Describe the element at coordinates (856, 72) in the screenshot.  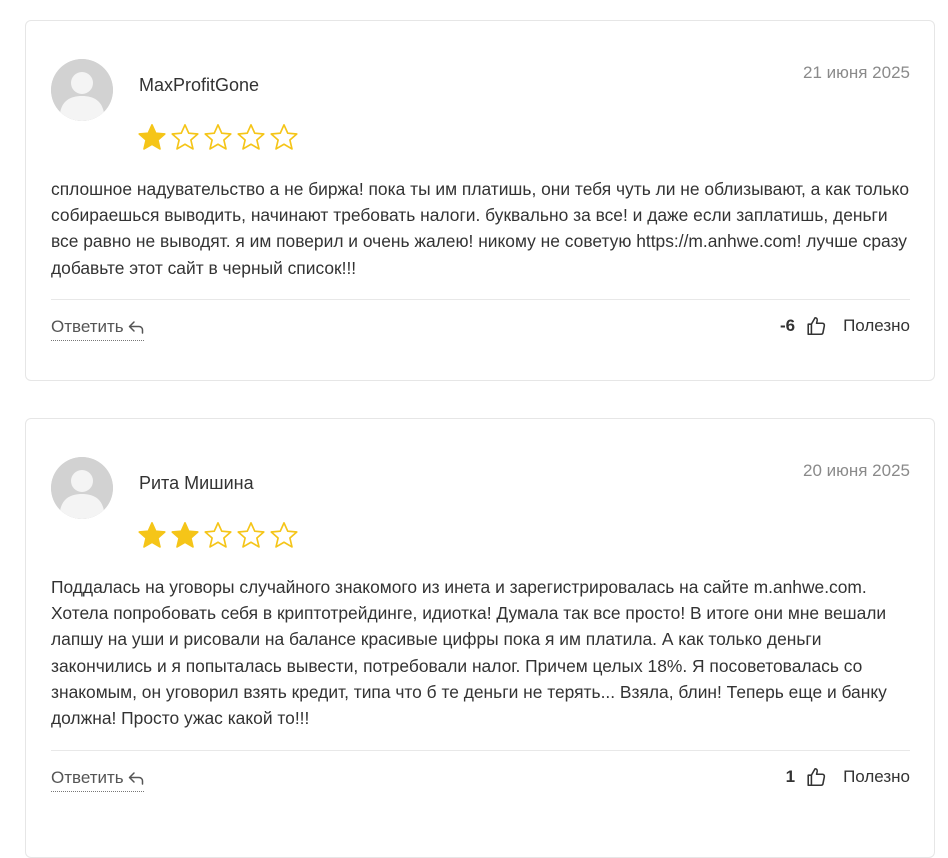
I see `review-date: 21 июня 2025` at that location.